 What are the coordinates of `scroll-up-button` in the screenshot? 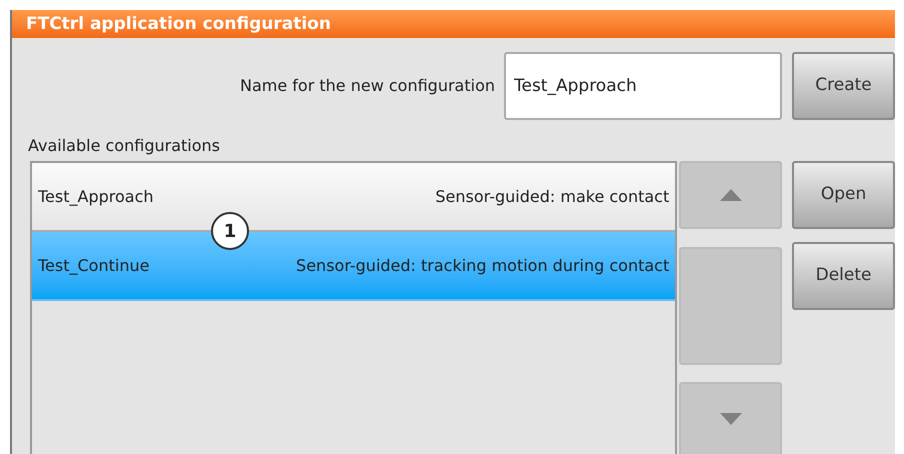 It's located at (730, 195).